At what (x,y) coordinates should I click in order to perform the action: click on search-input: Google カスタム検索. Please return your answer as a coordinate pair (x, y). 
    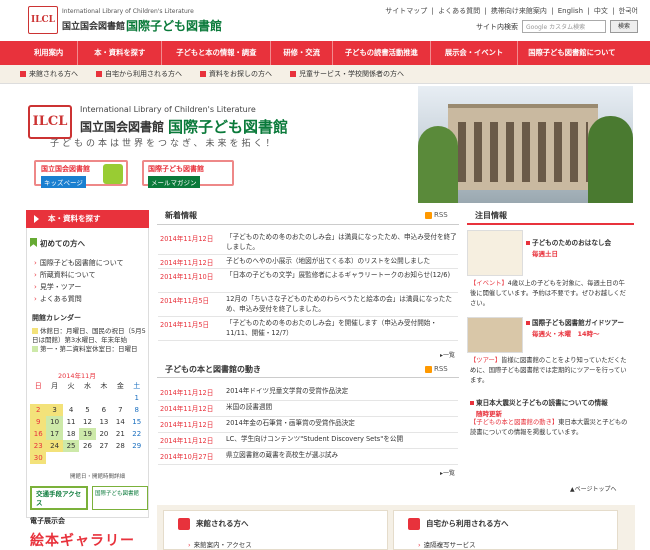
    Looking at the image, I should click on (564, 26).